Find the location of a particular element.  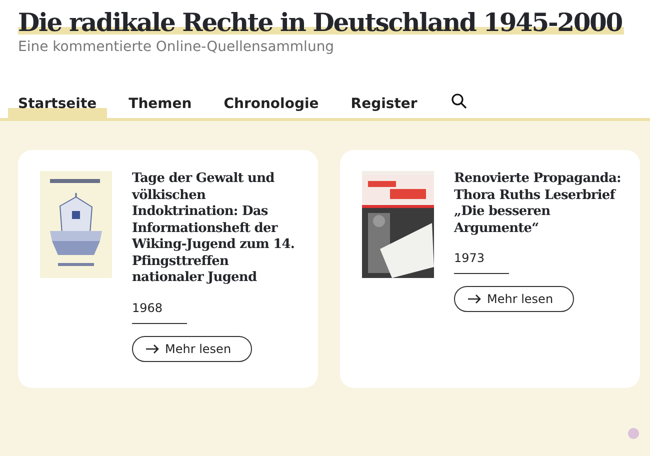

article-title: Renovierte Propaganda: Thora Ruths Leserbrief „Die besseren Argumente“ is located at coordinates (538, 204).